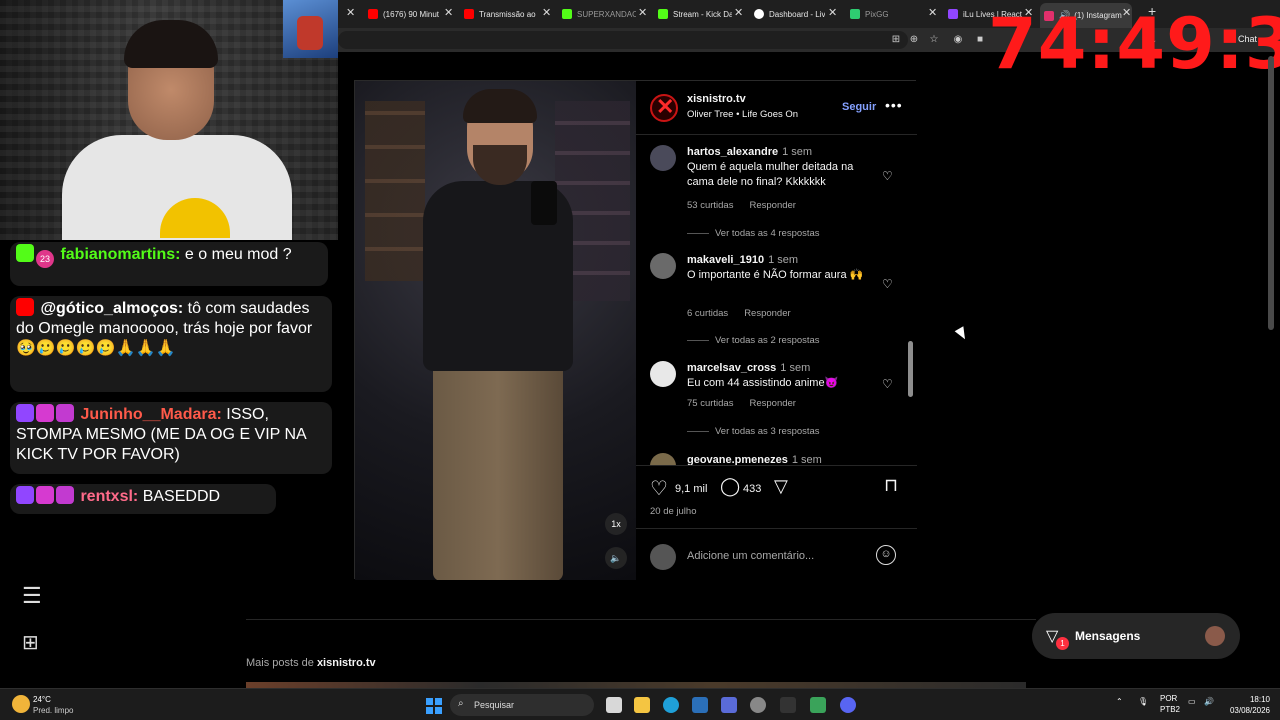 This screenshot has height=720, width=1280. Describe the element at coordinates (753, 431) in the screenshot. I see `view-replies: Ver todas as 3 respostas` at that location.